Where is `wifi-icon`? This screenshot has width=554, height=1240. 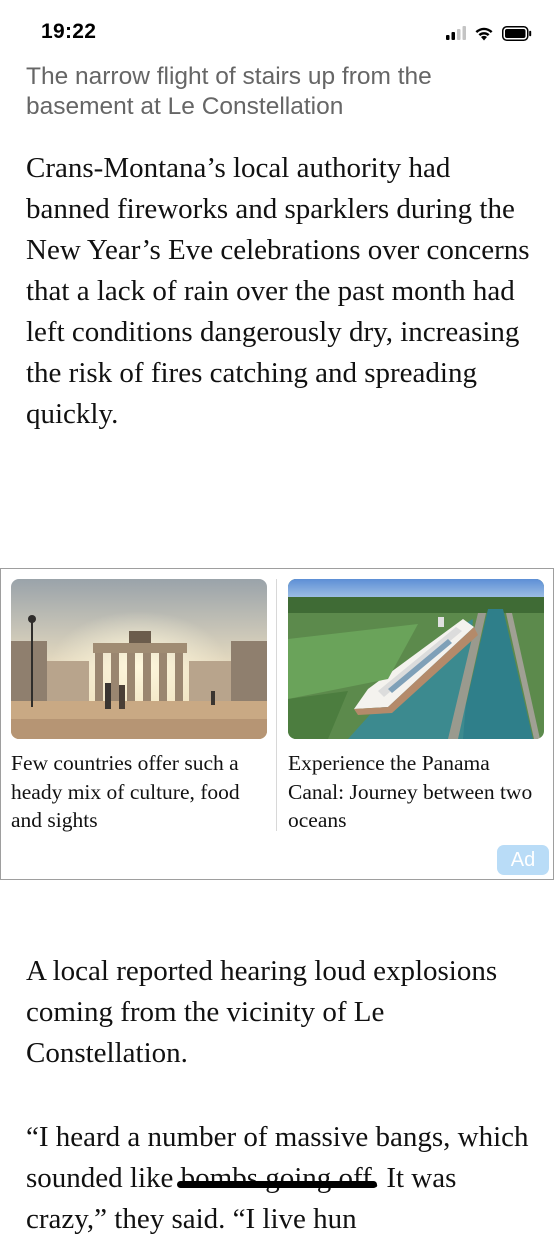 wifi-icon is located at coordinates (484, 33).